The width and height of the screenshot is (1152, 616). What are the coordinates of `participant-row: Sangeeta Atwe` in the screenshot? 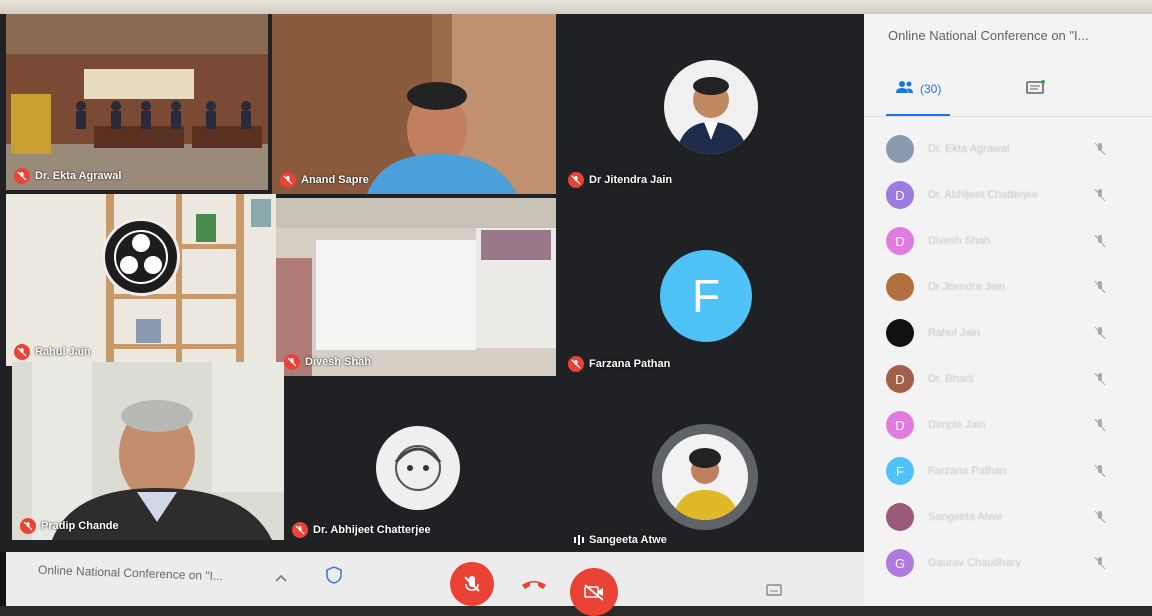 It's located at (1011, 517).